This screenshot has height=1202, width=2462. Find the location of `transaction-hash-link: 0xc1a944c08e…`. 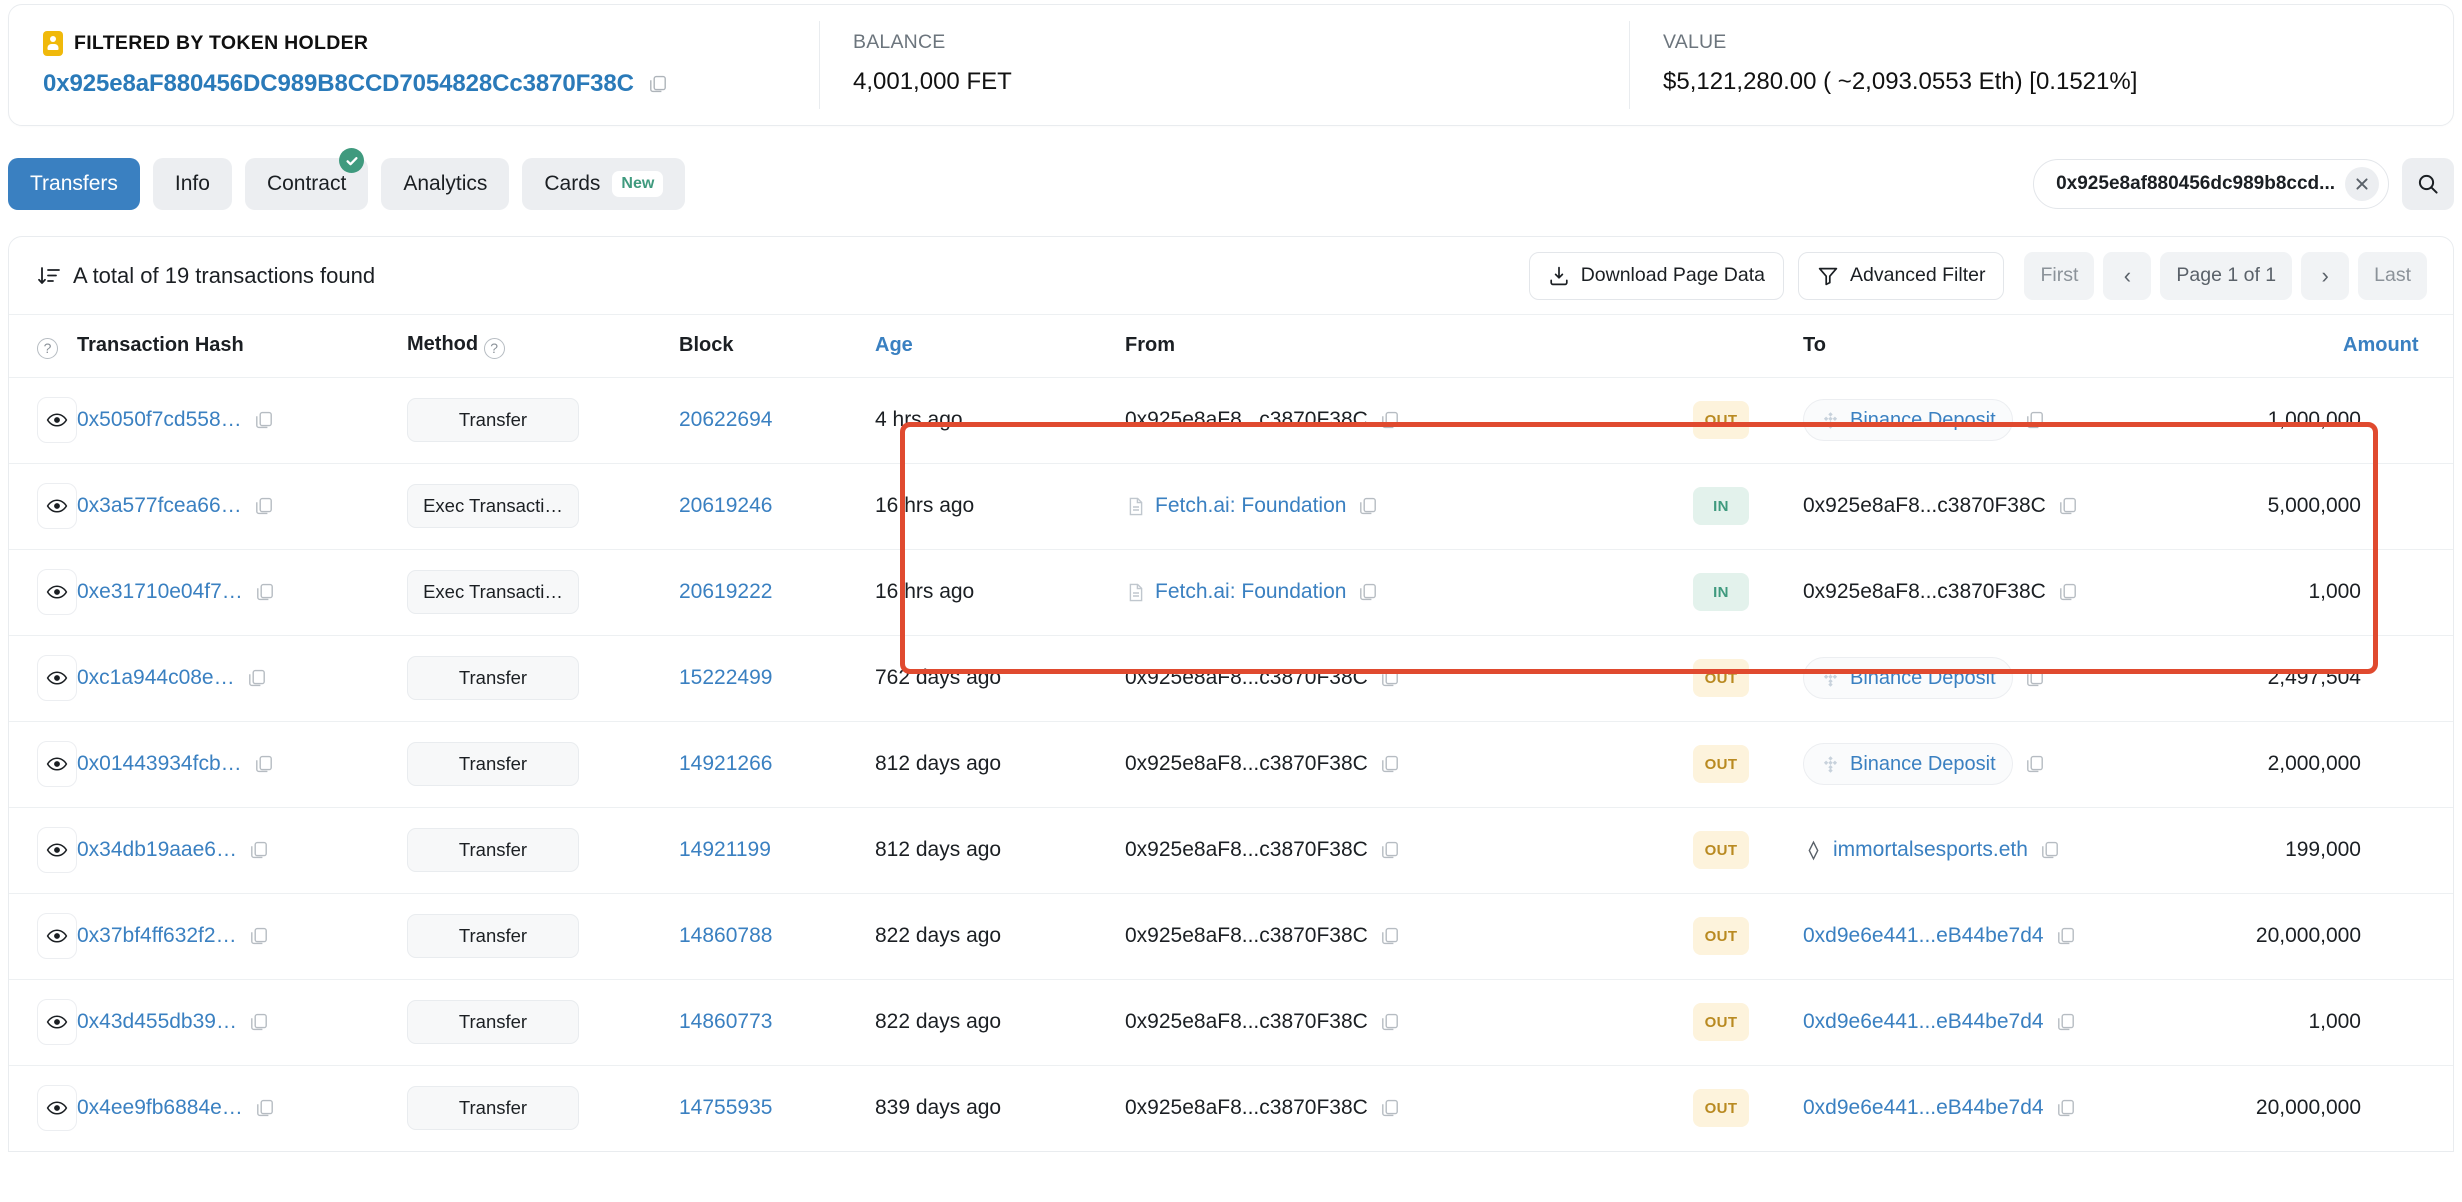

transaction-hash-link: 0xc1a944c08e… is located at coordinates (156, 678).